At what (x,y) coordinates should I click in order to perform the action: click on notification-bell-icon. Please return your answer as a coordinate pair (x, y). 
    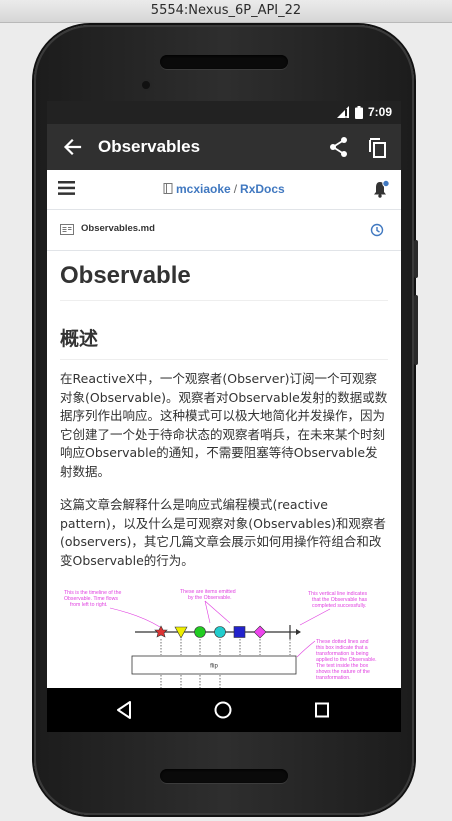
    Looking at the image, I should click on (381, 189).